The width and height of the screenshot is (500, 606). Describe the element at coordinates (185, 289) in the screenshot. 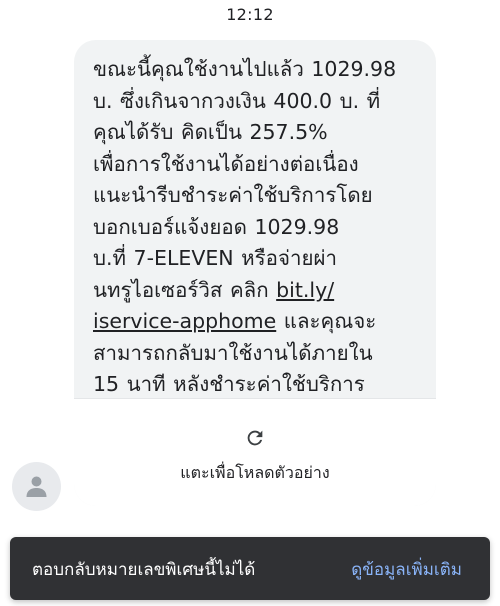

I see `message-line-text: นทรูไอเซอร์วิส คลิก` at that location.